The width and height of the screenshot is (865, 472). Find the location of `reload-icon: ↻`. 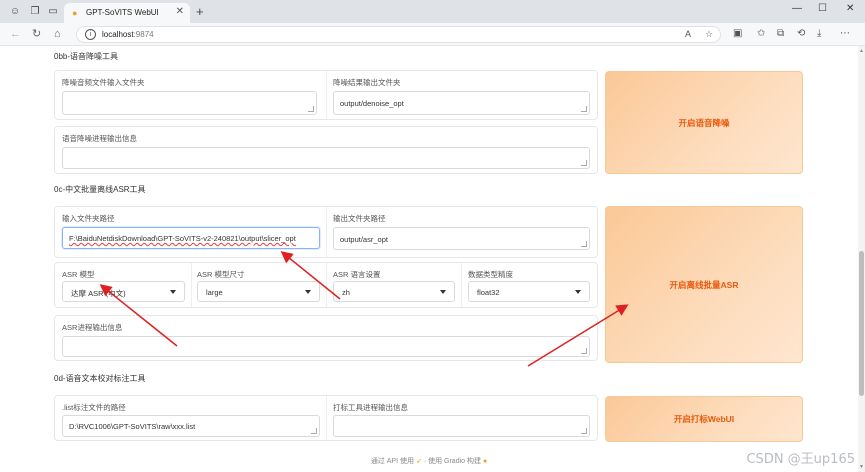

reload-icon: ↻ is located at coordinates (36, 34).